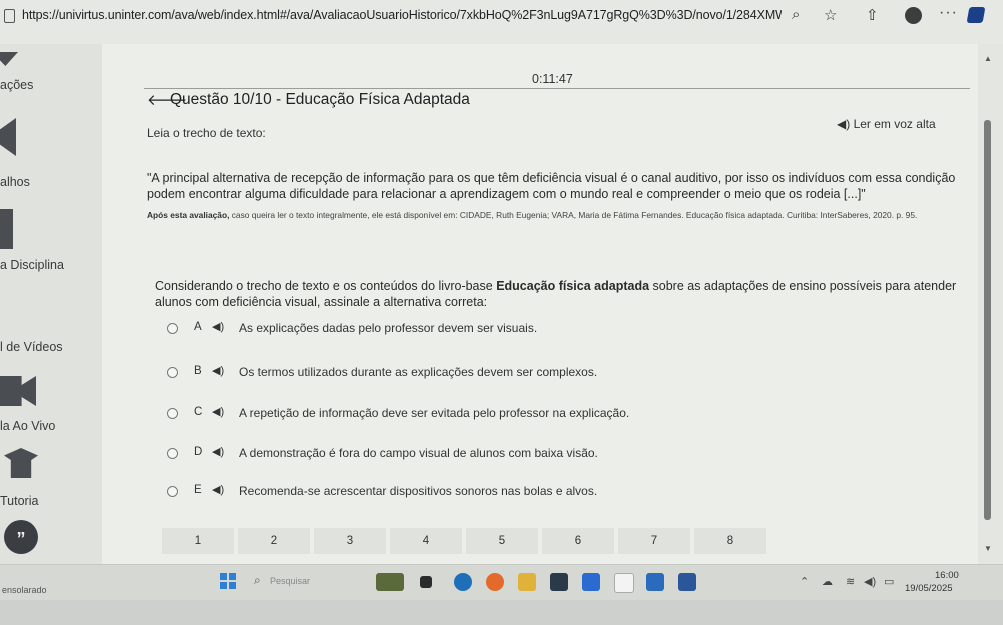 This screenshot has width=1003, height=625. Describe the element at coordinates (624, 583) in the screenshot. I see `notepad-icon` at that location.